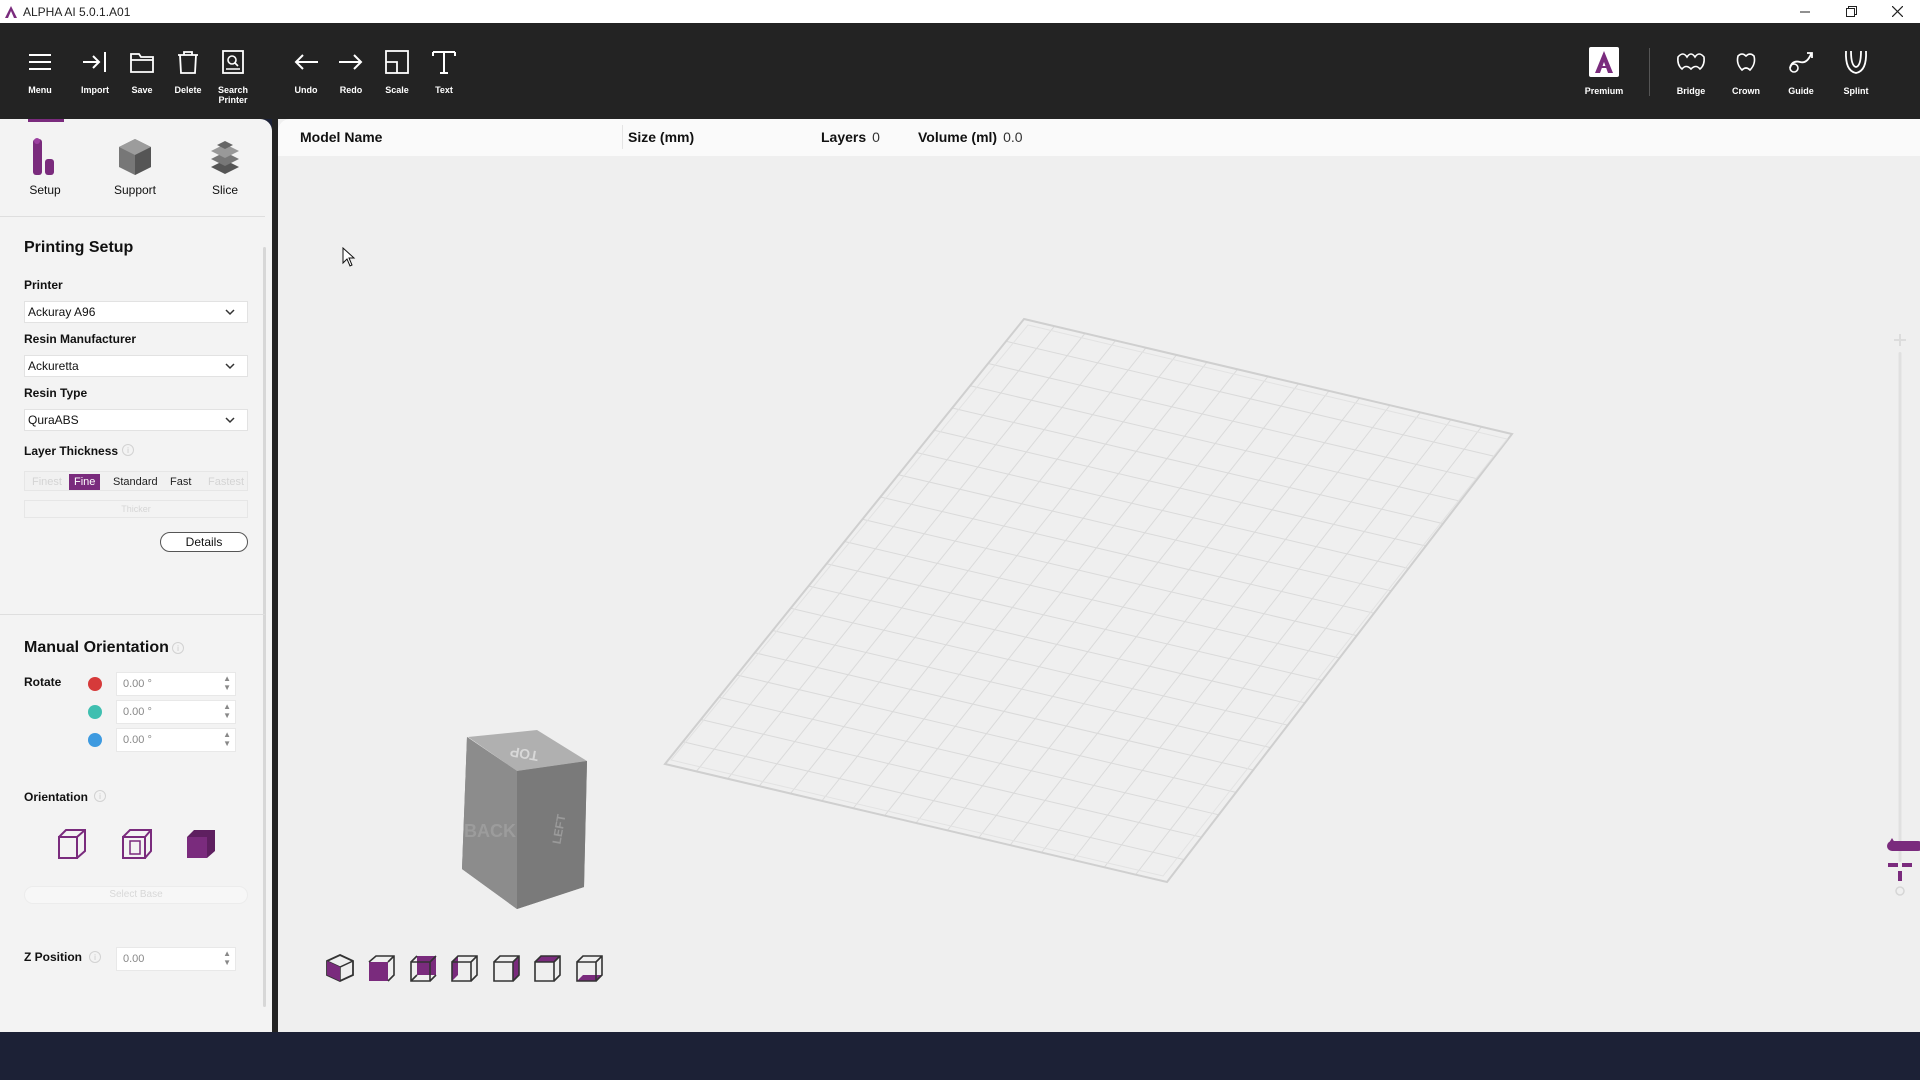 The width and height of the screenshot is (1920, 1080). What do you see at coordinates (136, 895) in the screenshot?
I see `select-base-button: Select Base` at bounding box center [136, 895].